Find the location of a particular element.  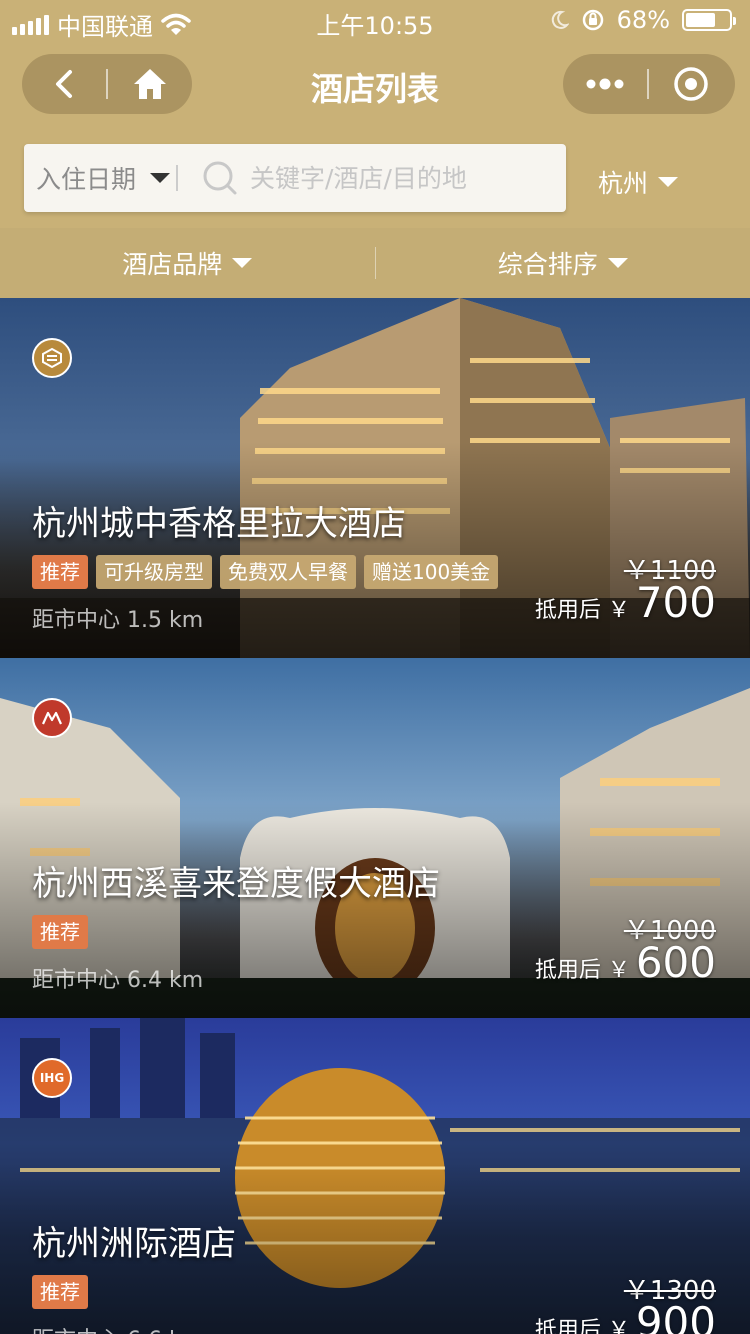

battery-icon is located at coordinates (709, 20).